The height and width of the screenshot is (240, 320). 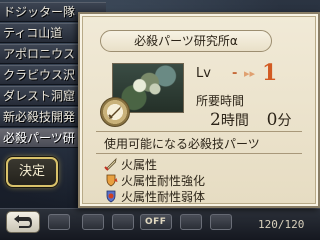 I want to click on shield-down-icon, so click(x=111, y=196).